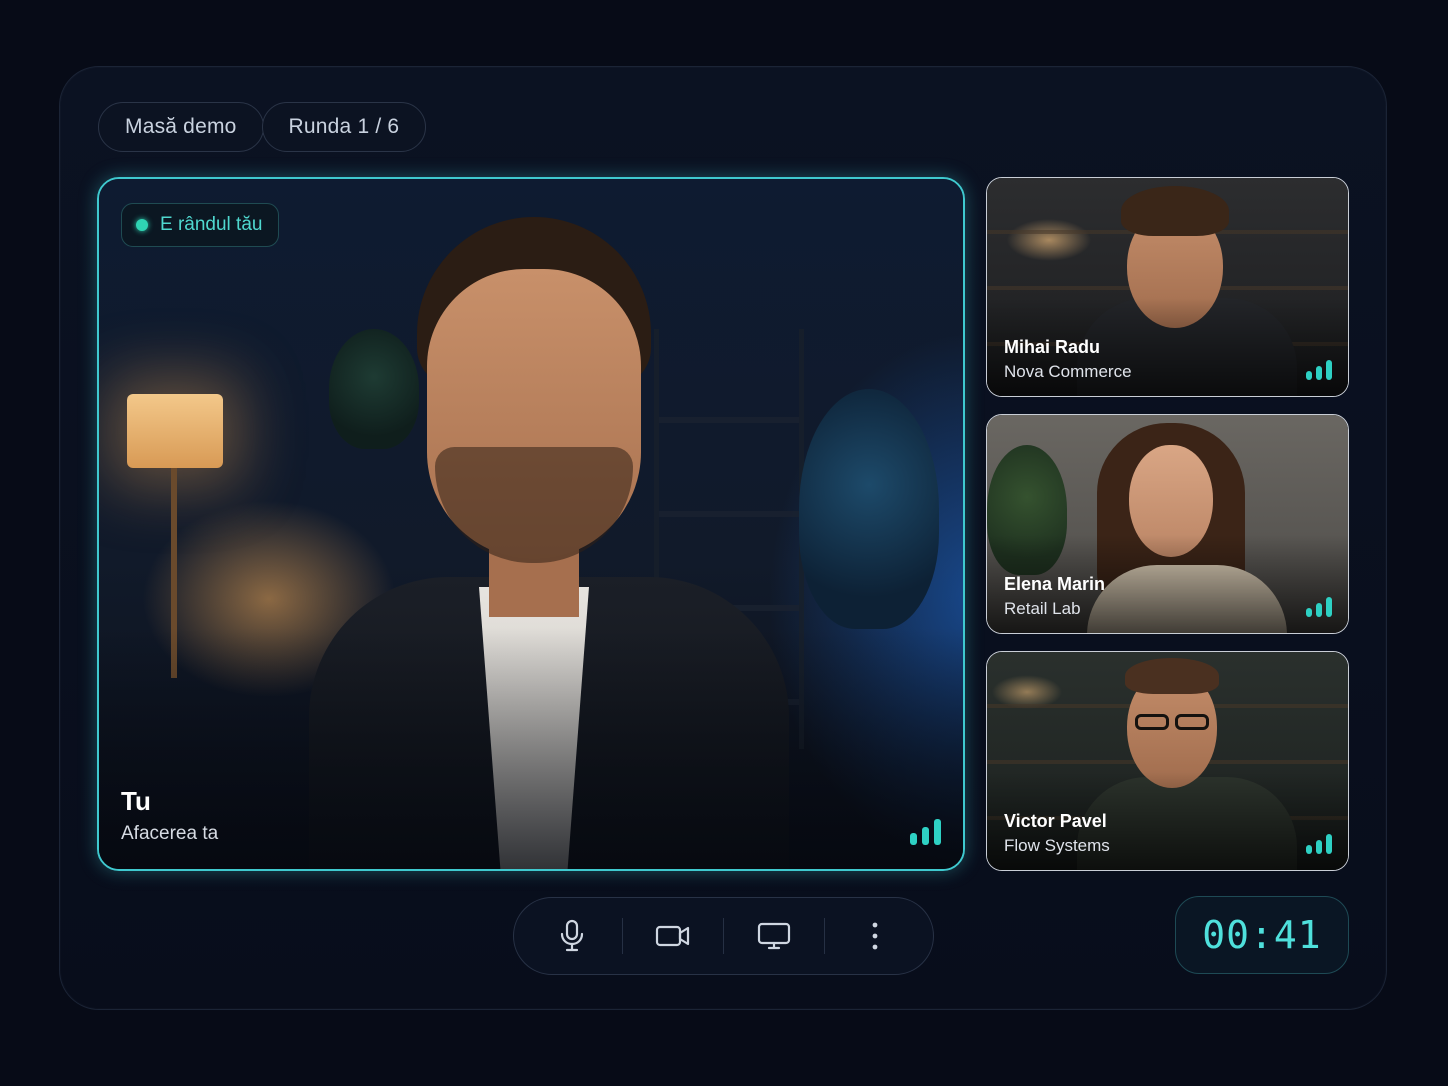  I want to click on main-participant-name: Tu, so click(136, 801).